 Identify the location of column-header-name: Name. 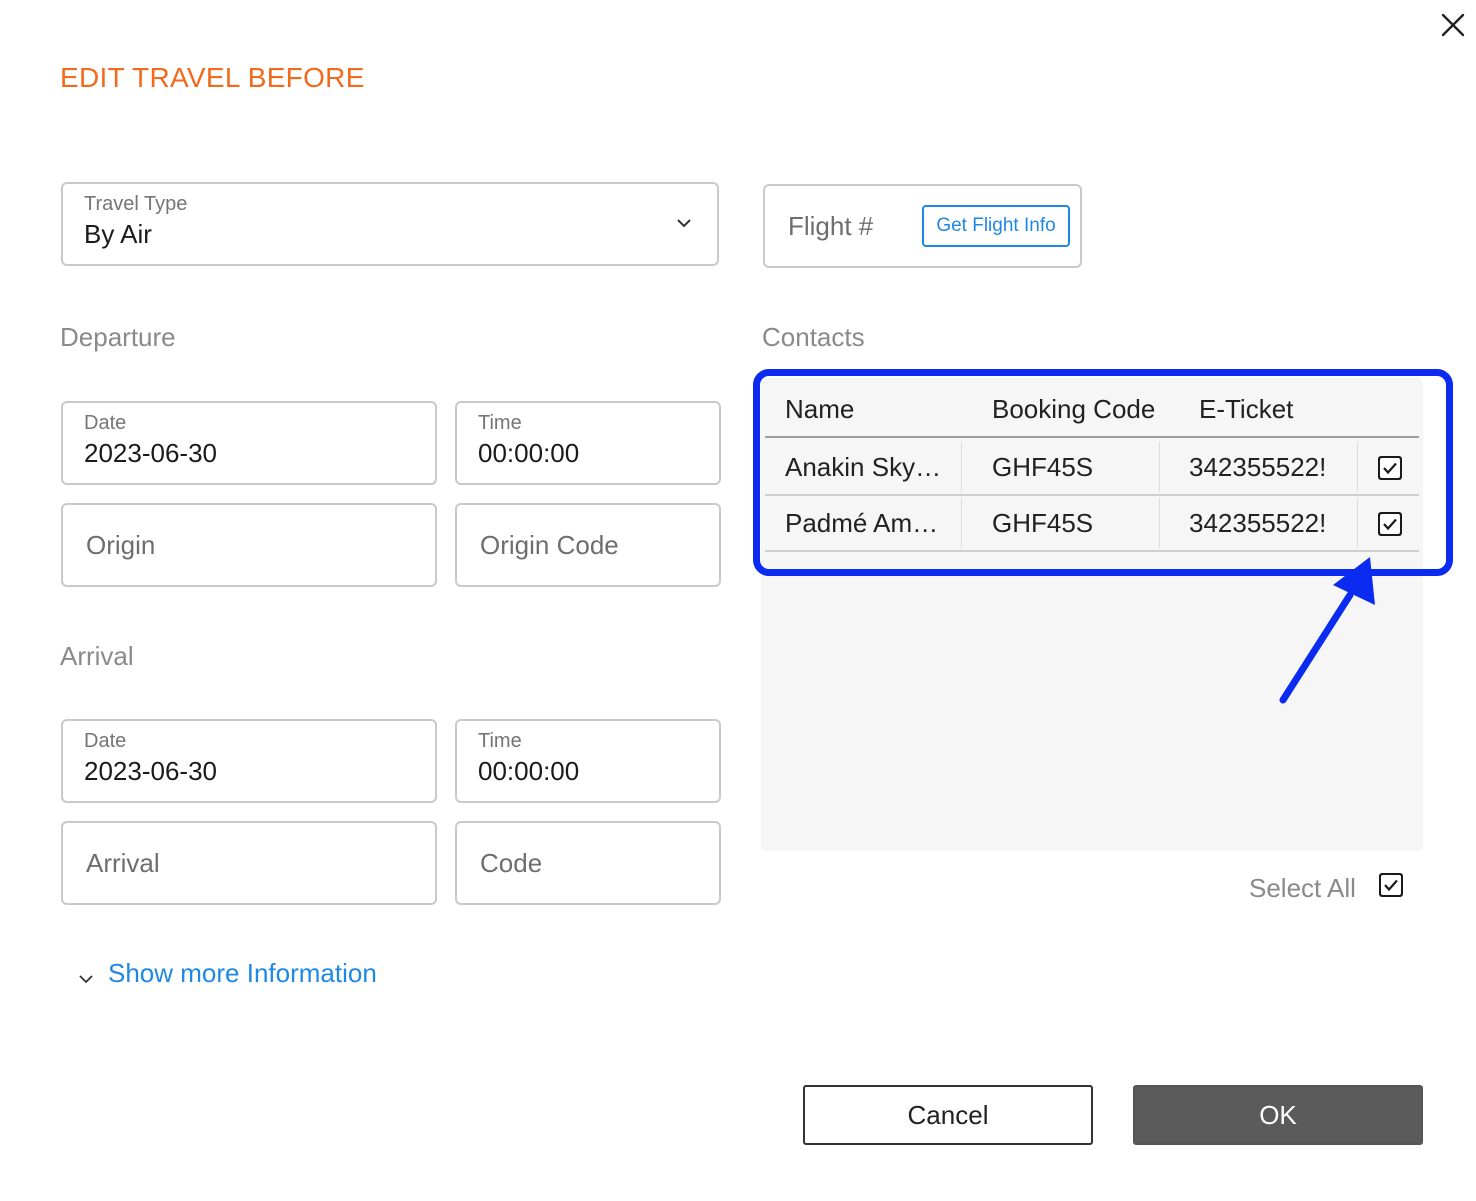
(819, 409).